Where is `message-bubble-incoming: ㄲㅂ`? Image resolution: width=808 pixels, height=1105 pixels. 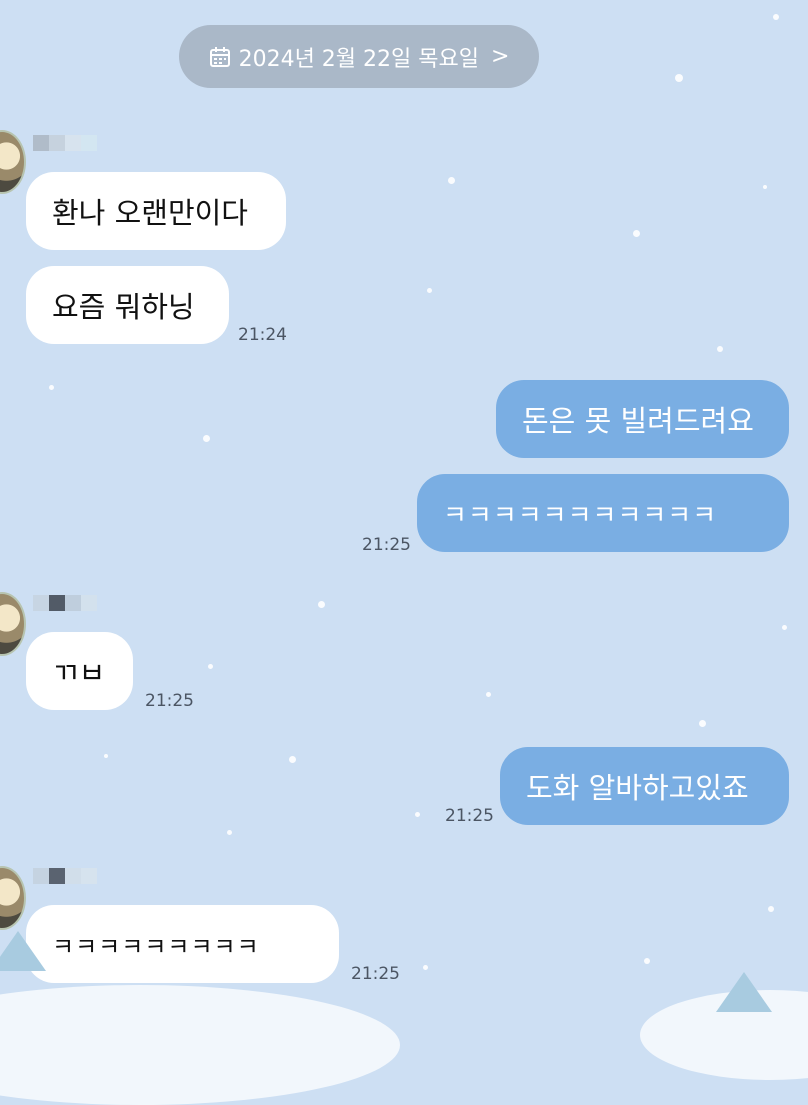
message-bubble-incoming: ㄲㅂ is located at coordinates (79, 671).